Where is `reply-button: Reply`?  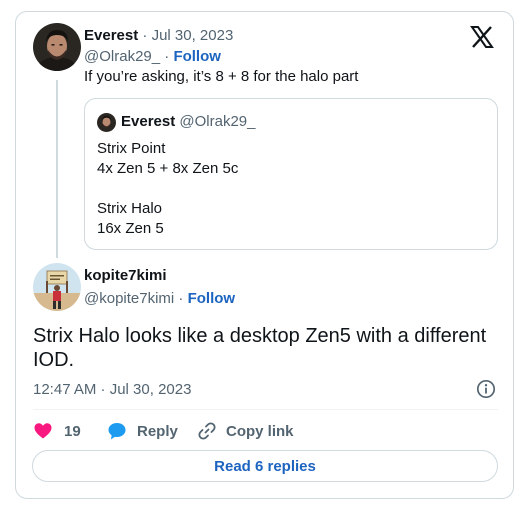
reply-button: Reply is located at coordinates (142, 431).